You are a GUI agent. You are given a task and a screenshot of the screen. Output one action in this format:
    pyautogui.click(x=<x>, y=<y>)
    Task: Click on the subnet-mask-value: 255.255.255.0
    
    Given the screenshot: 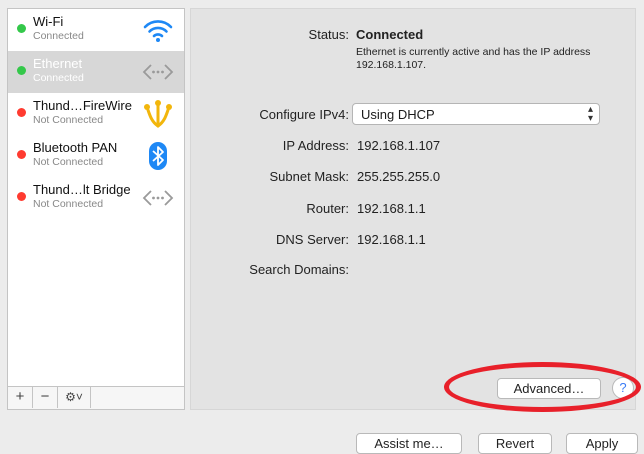 What is the action you would take?
    pyautogui.click(x=399, y=176)
    